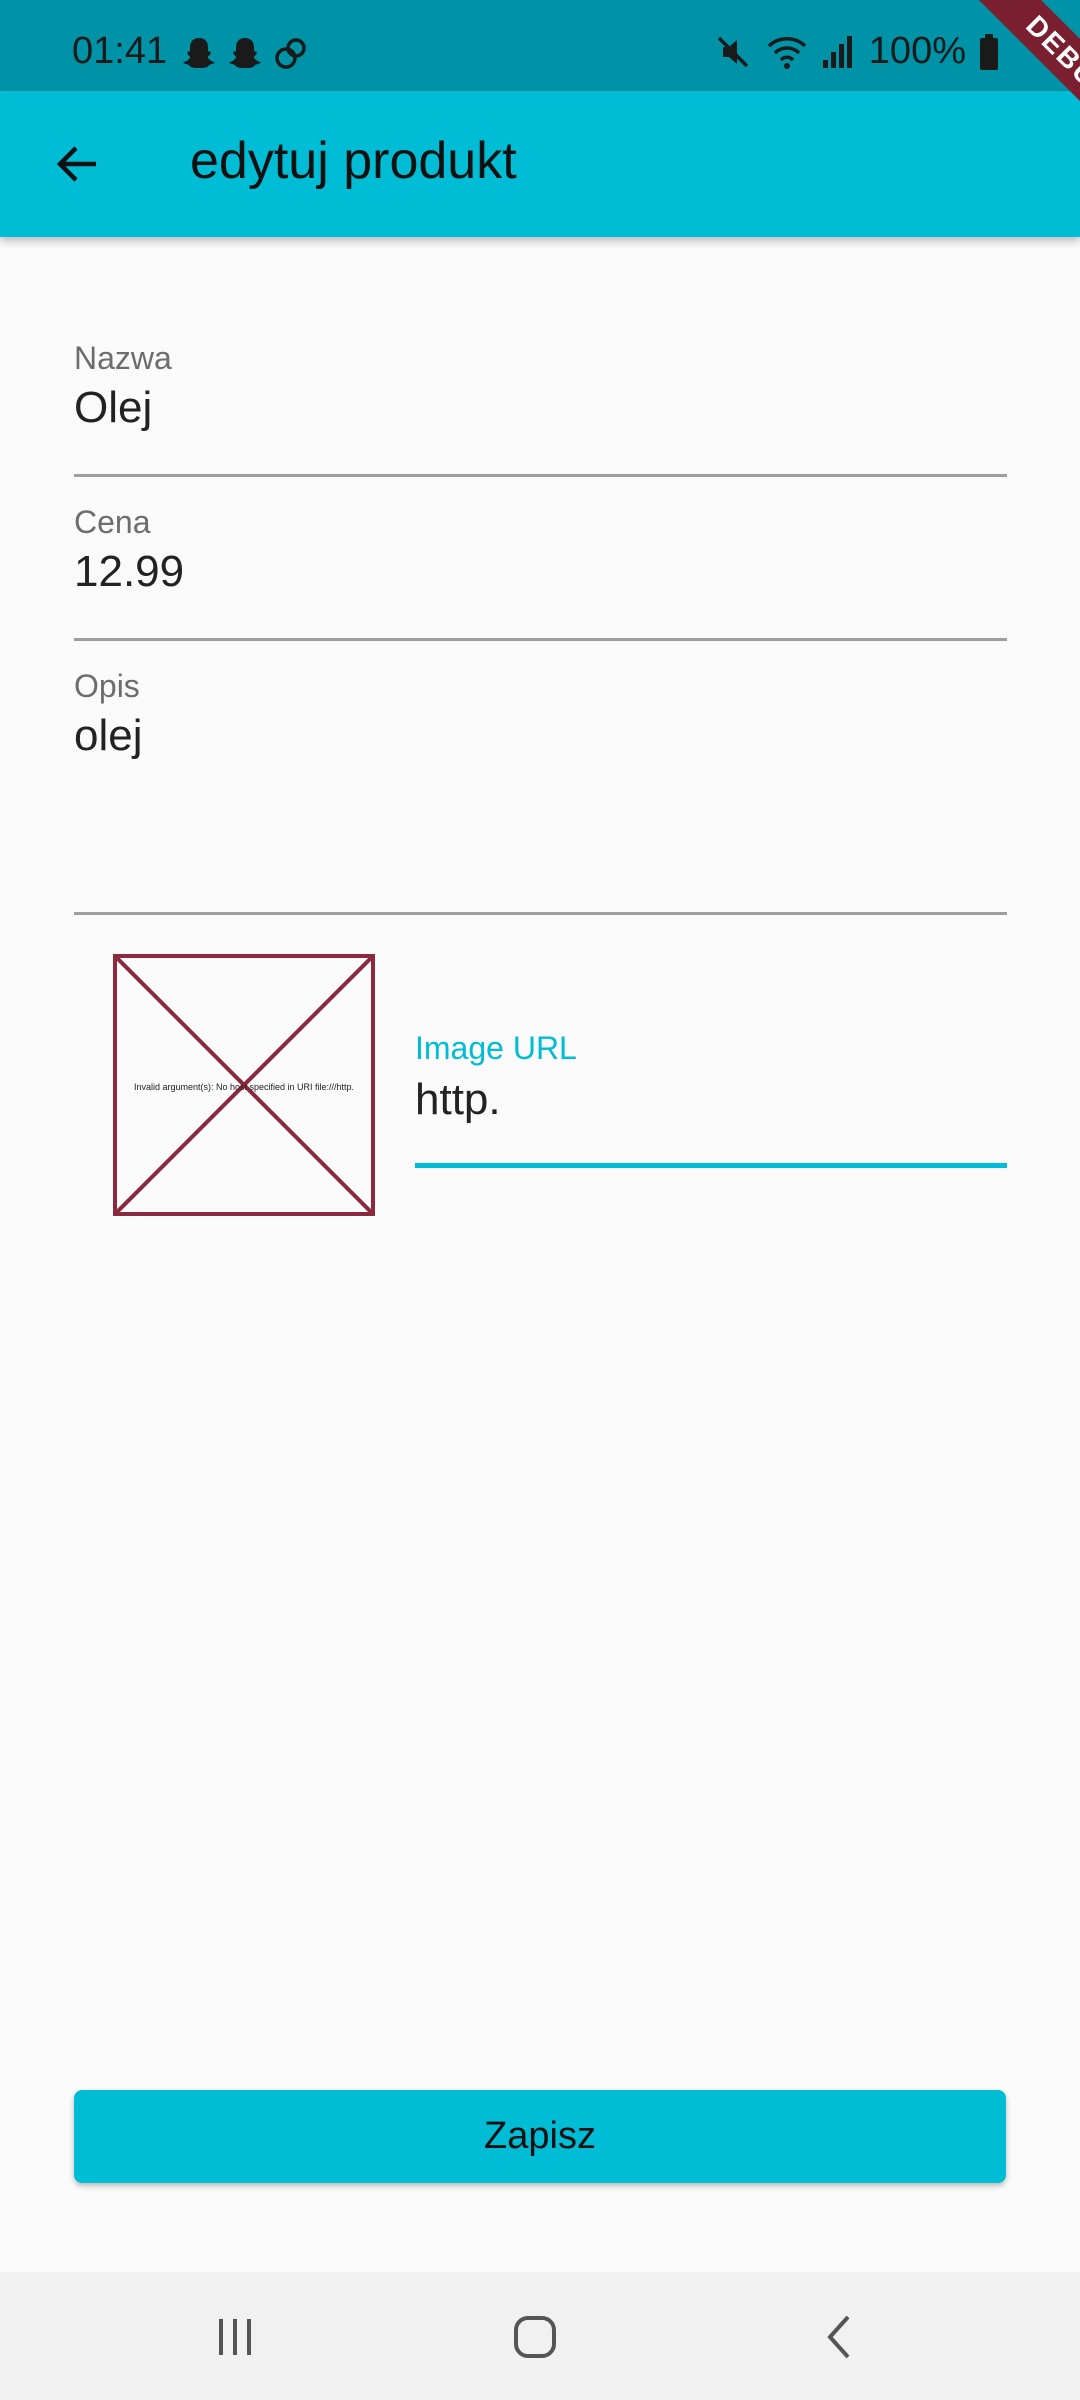 The width and height of the screenshot is (1080, 2400). What do you see at coordinates (353, 161) in the screenshot?
I see `page-title: edytuj produkt` at bounding box center [353, 161].